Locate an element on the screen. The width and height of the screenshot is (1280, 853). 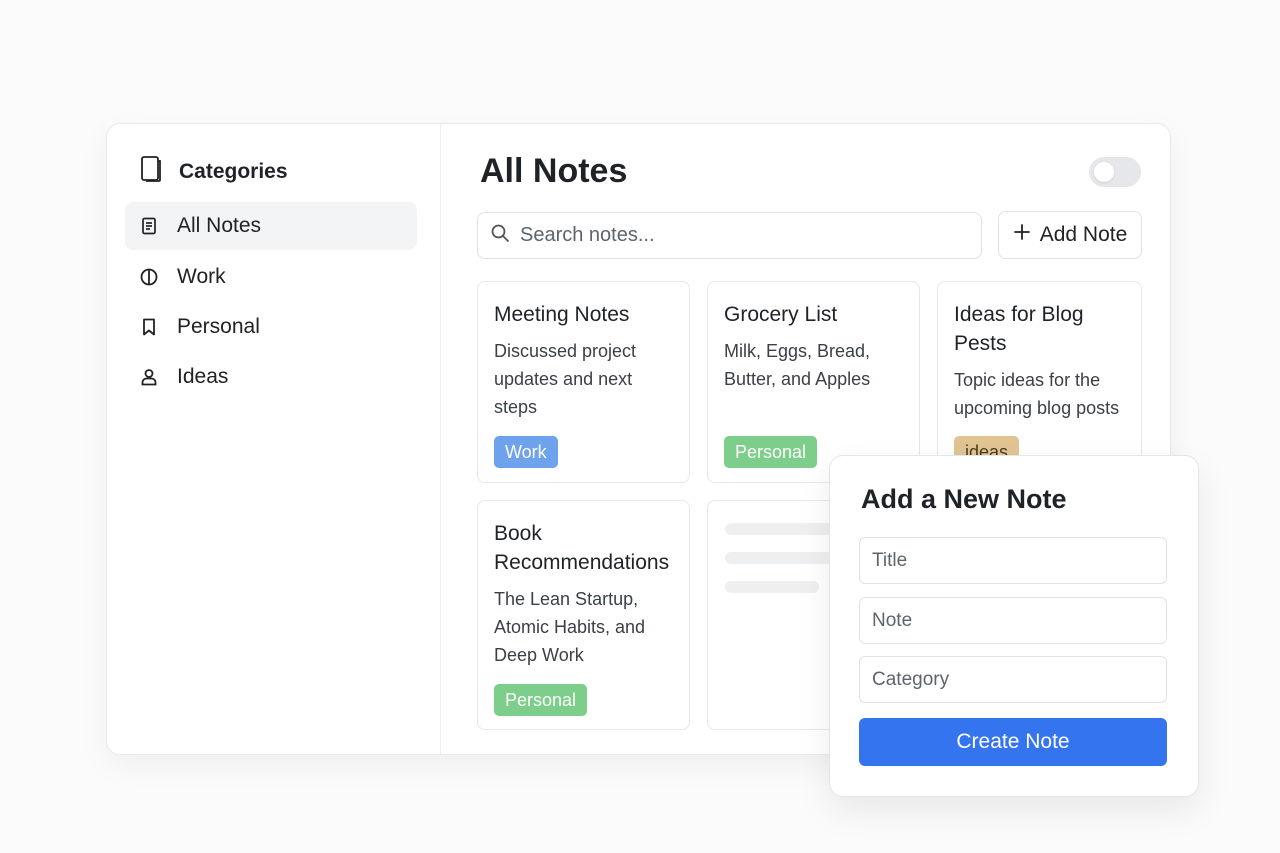
note-field is located at coordinates (1013, 620).